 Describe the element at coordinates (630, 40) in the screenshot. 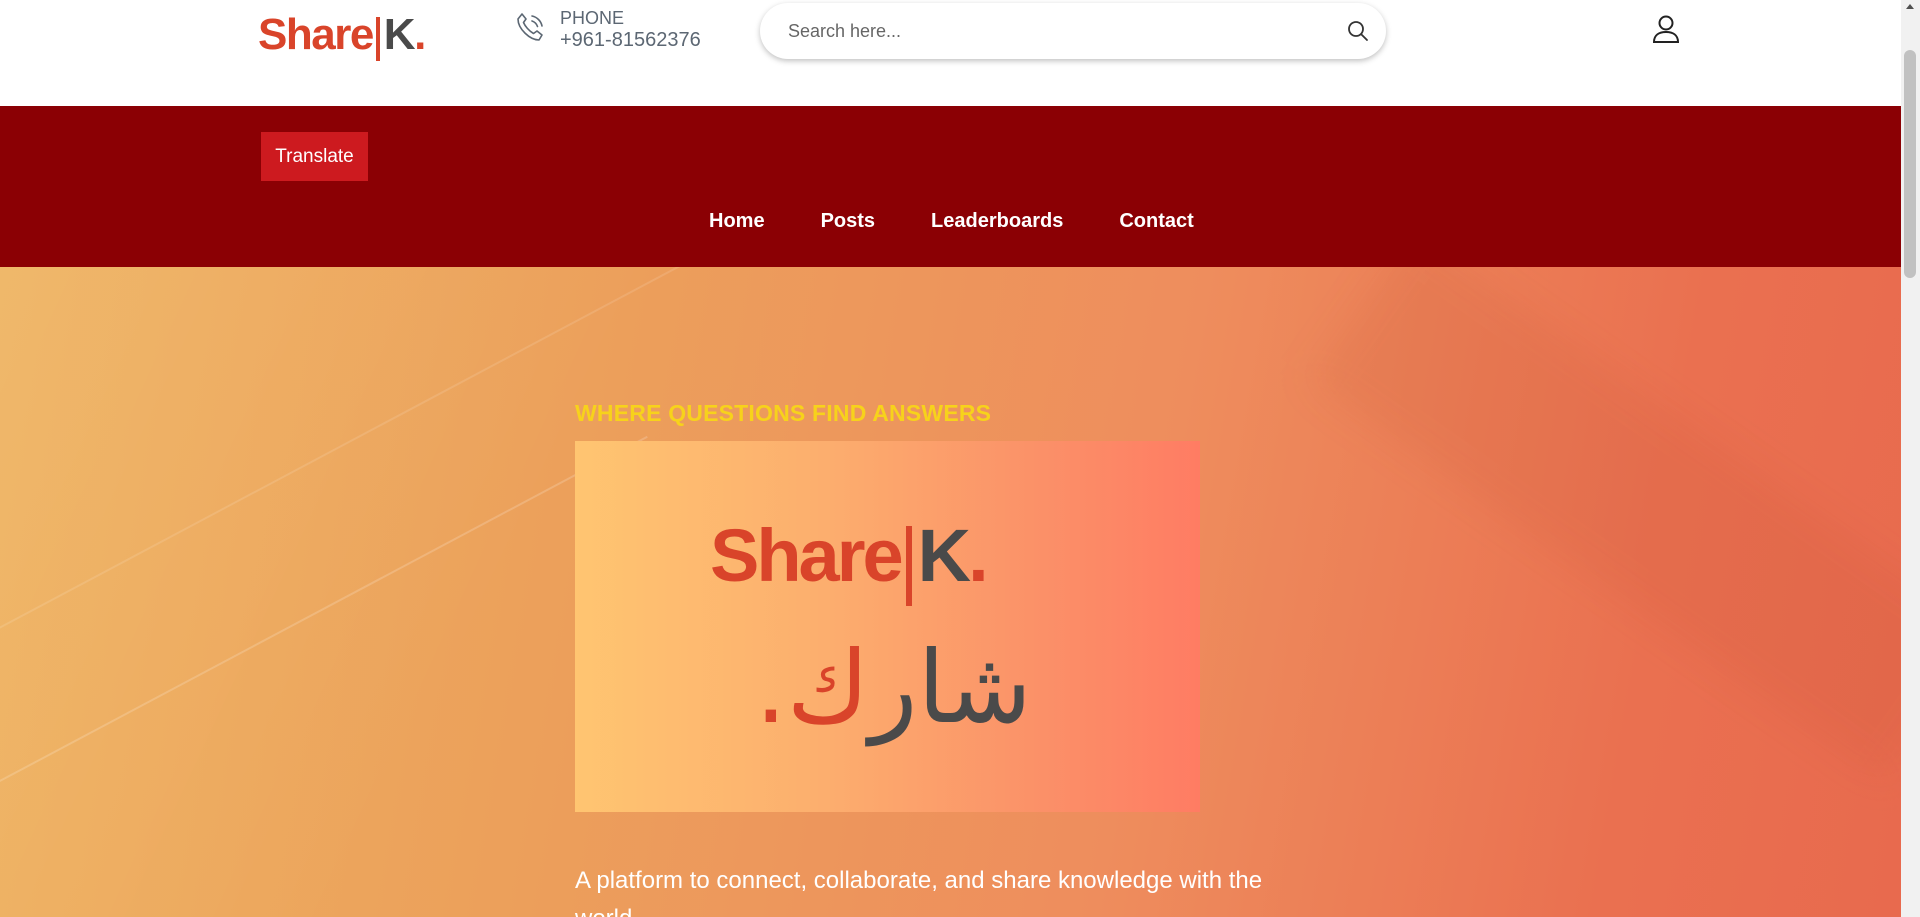

I see `phone-number: +961-81562376` at that location.